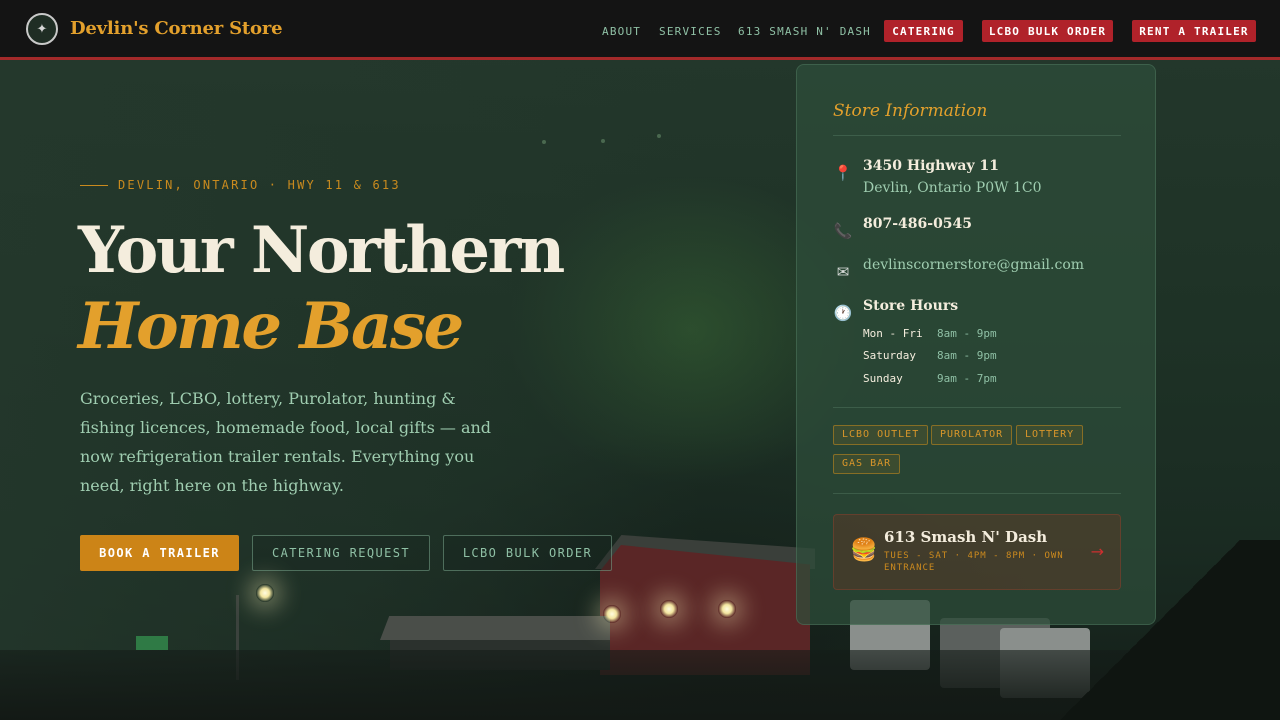  Describe the element at coordinates (1047, 31) in the screenshot. I see `lcbo-bulk-order-nav-button: LCBO BULK ORDER` at that location.